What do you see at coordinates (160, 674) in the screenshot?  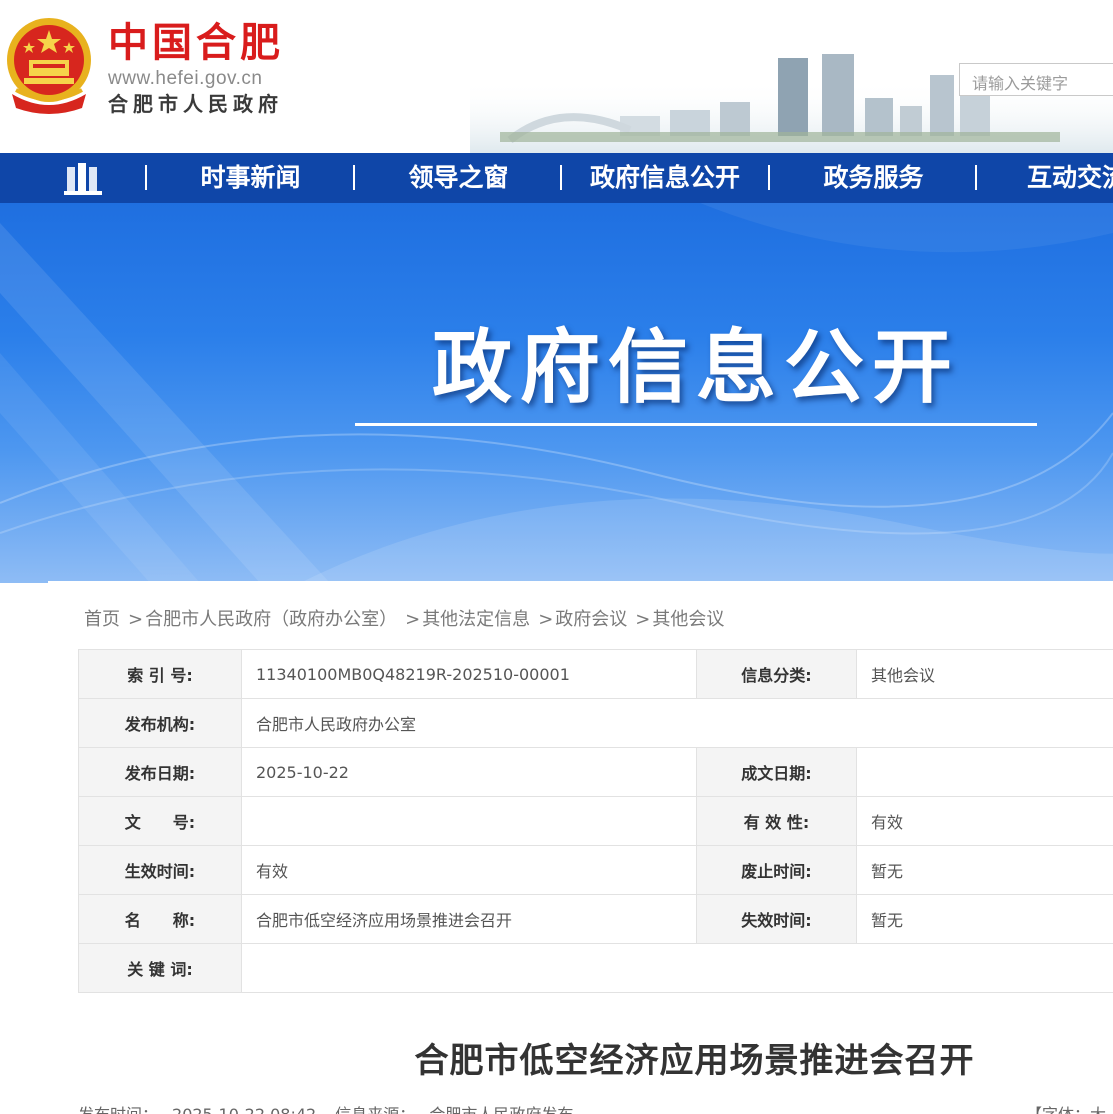 I see `index-number-label: 索 引 号:` at bounding box center [160, 674].